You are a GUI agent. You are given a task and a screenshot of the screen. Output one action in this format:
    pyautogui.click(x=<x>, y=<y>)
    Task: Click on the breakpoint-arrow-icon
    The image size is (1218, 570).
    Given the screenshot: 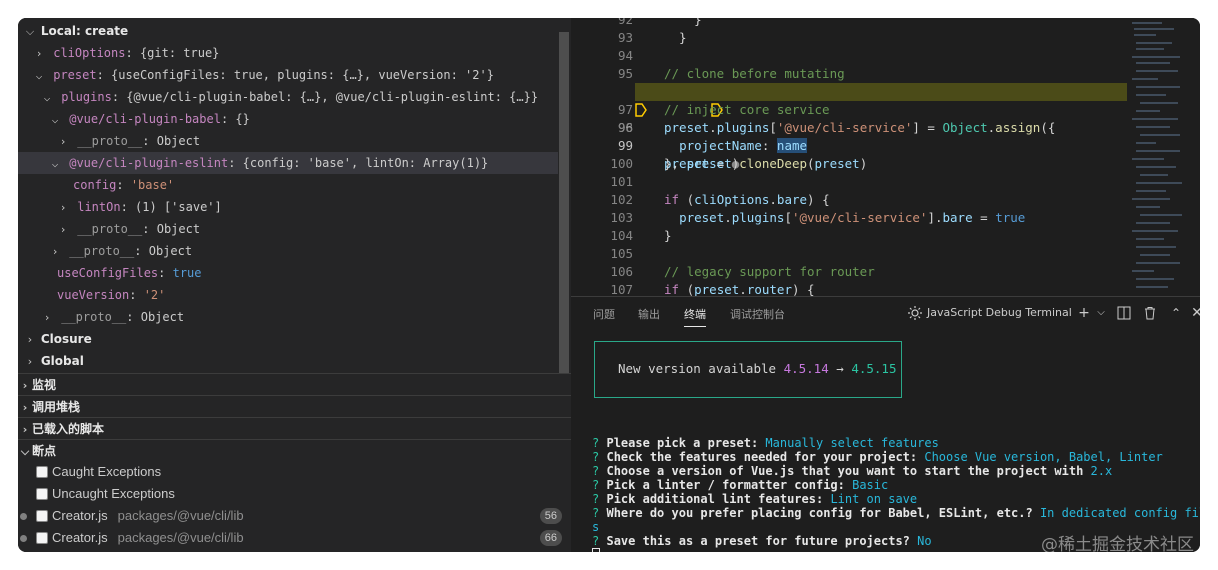 What is the action you would take?
    pyautogui.click(x=611, y=101)
    